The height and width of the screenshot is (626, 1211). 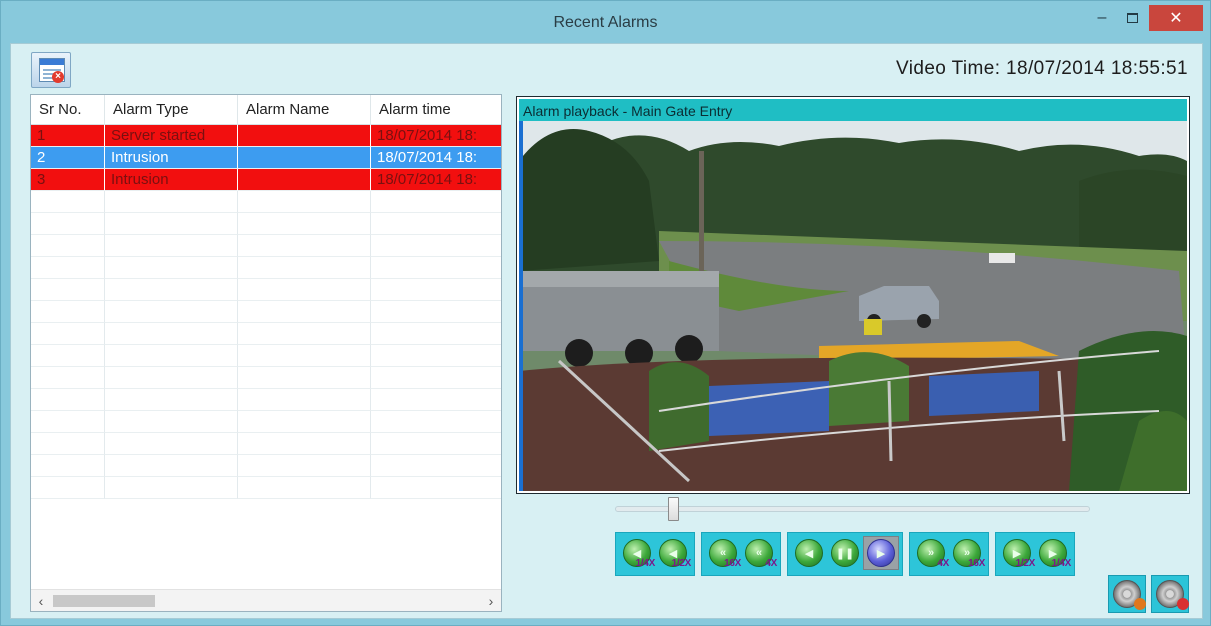 I want to click on control-group: ◀ ❚❚ ▶, so click(x=845, y=554).